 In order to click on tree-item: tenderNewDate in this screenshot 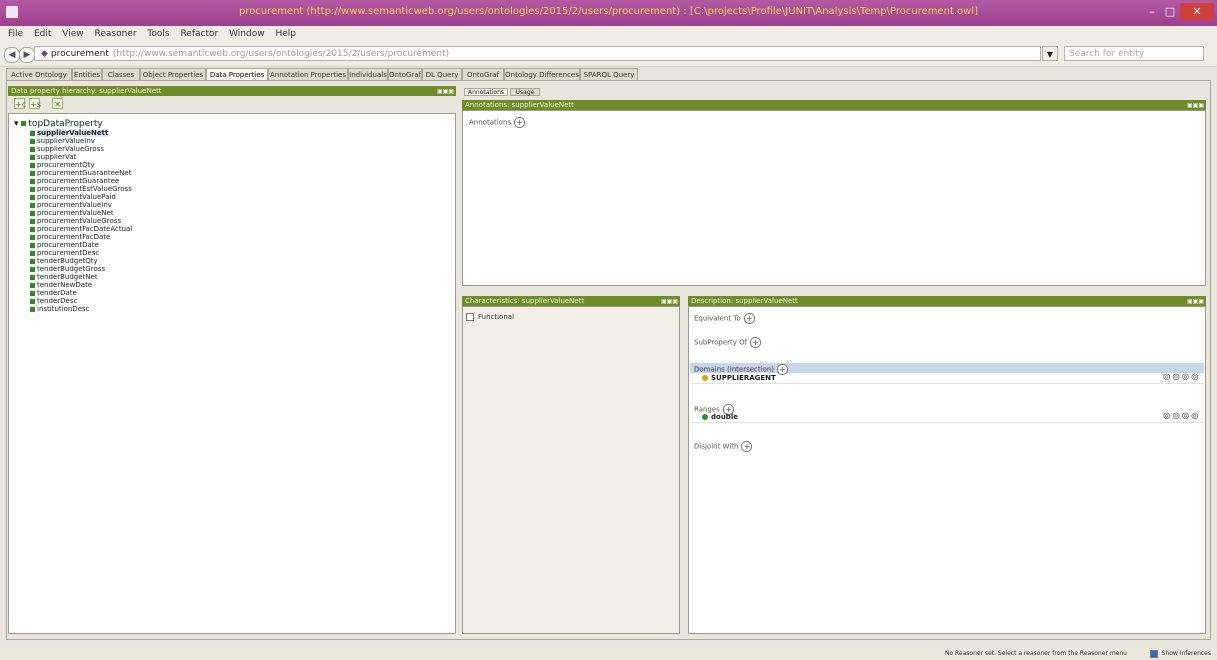, I will do `click(61, 285)`.